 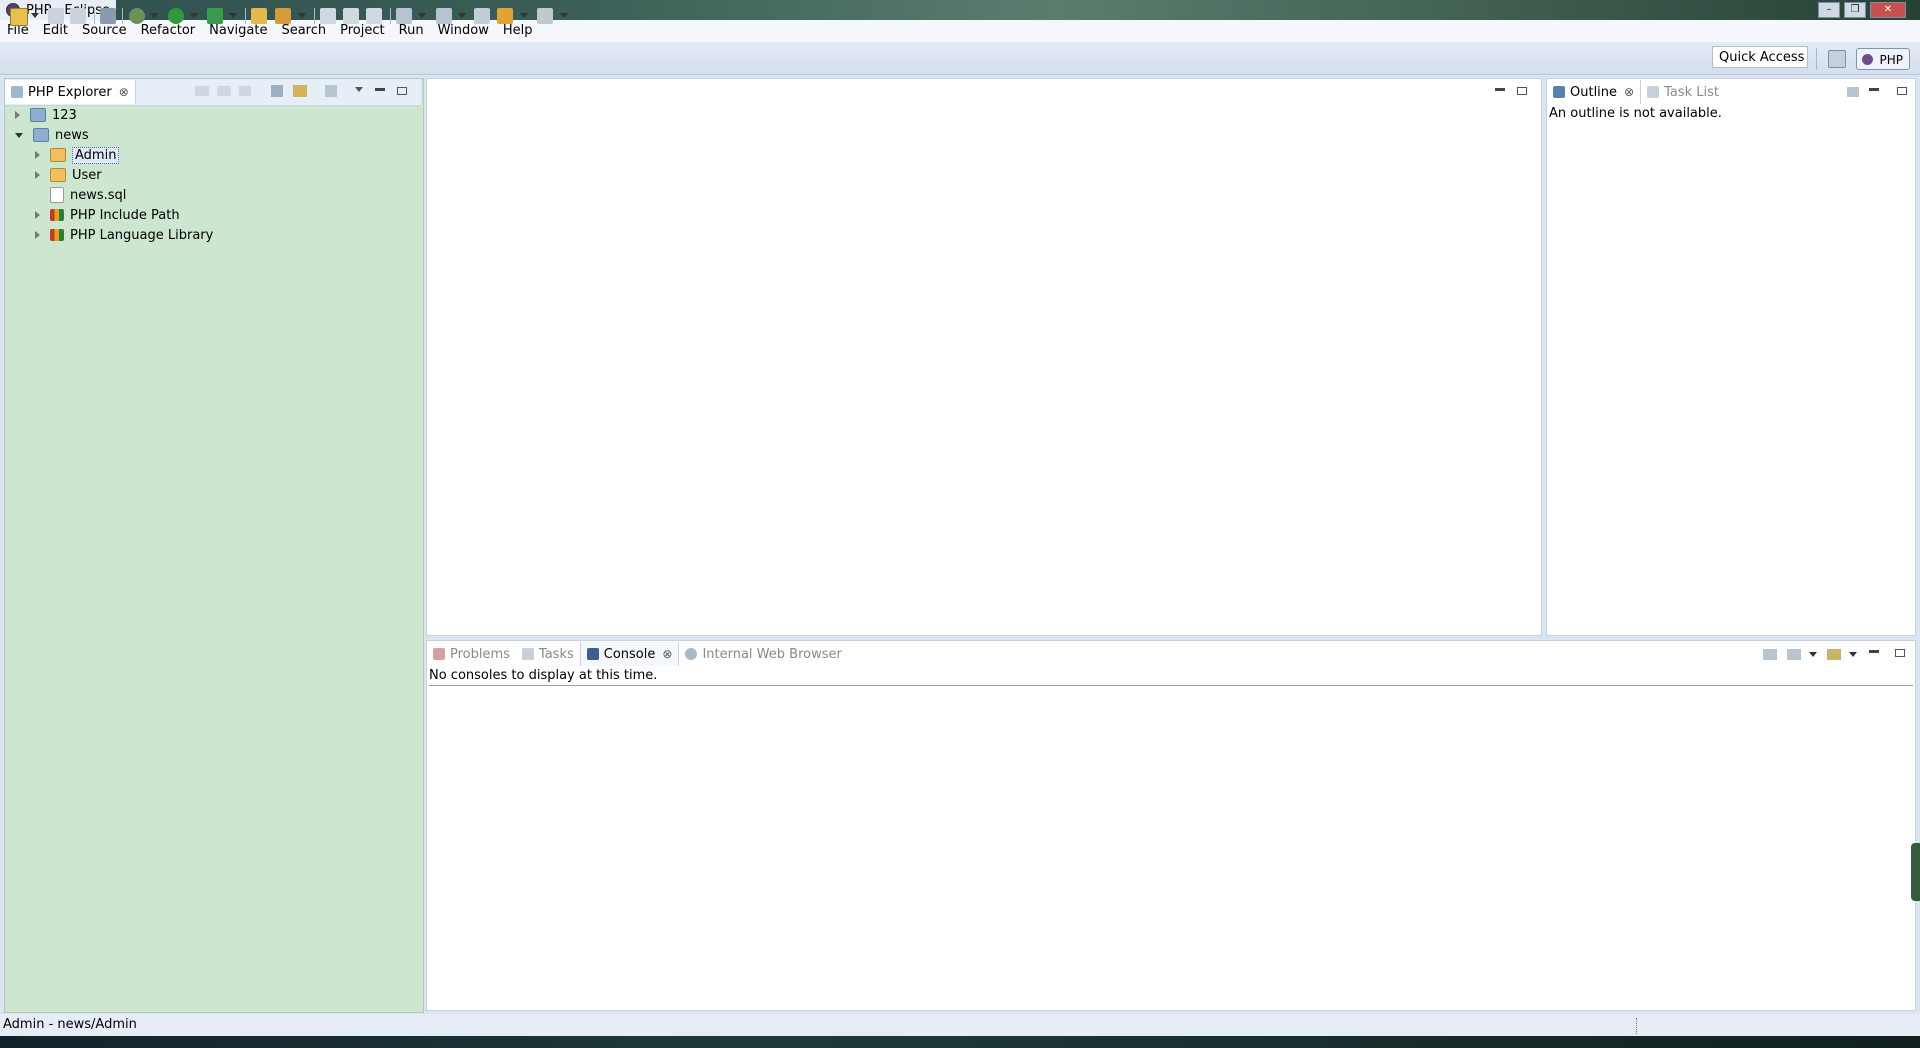 I want to click on view-menu-icon, so click(x=359, y=89).